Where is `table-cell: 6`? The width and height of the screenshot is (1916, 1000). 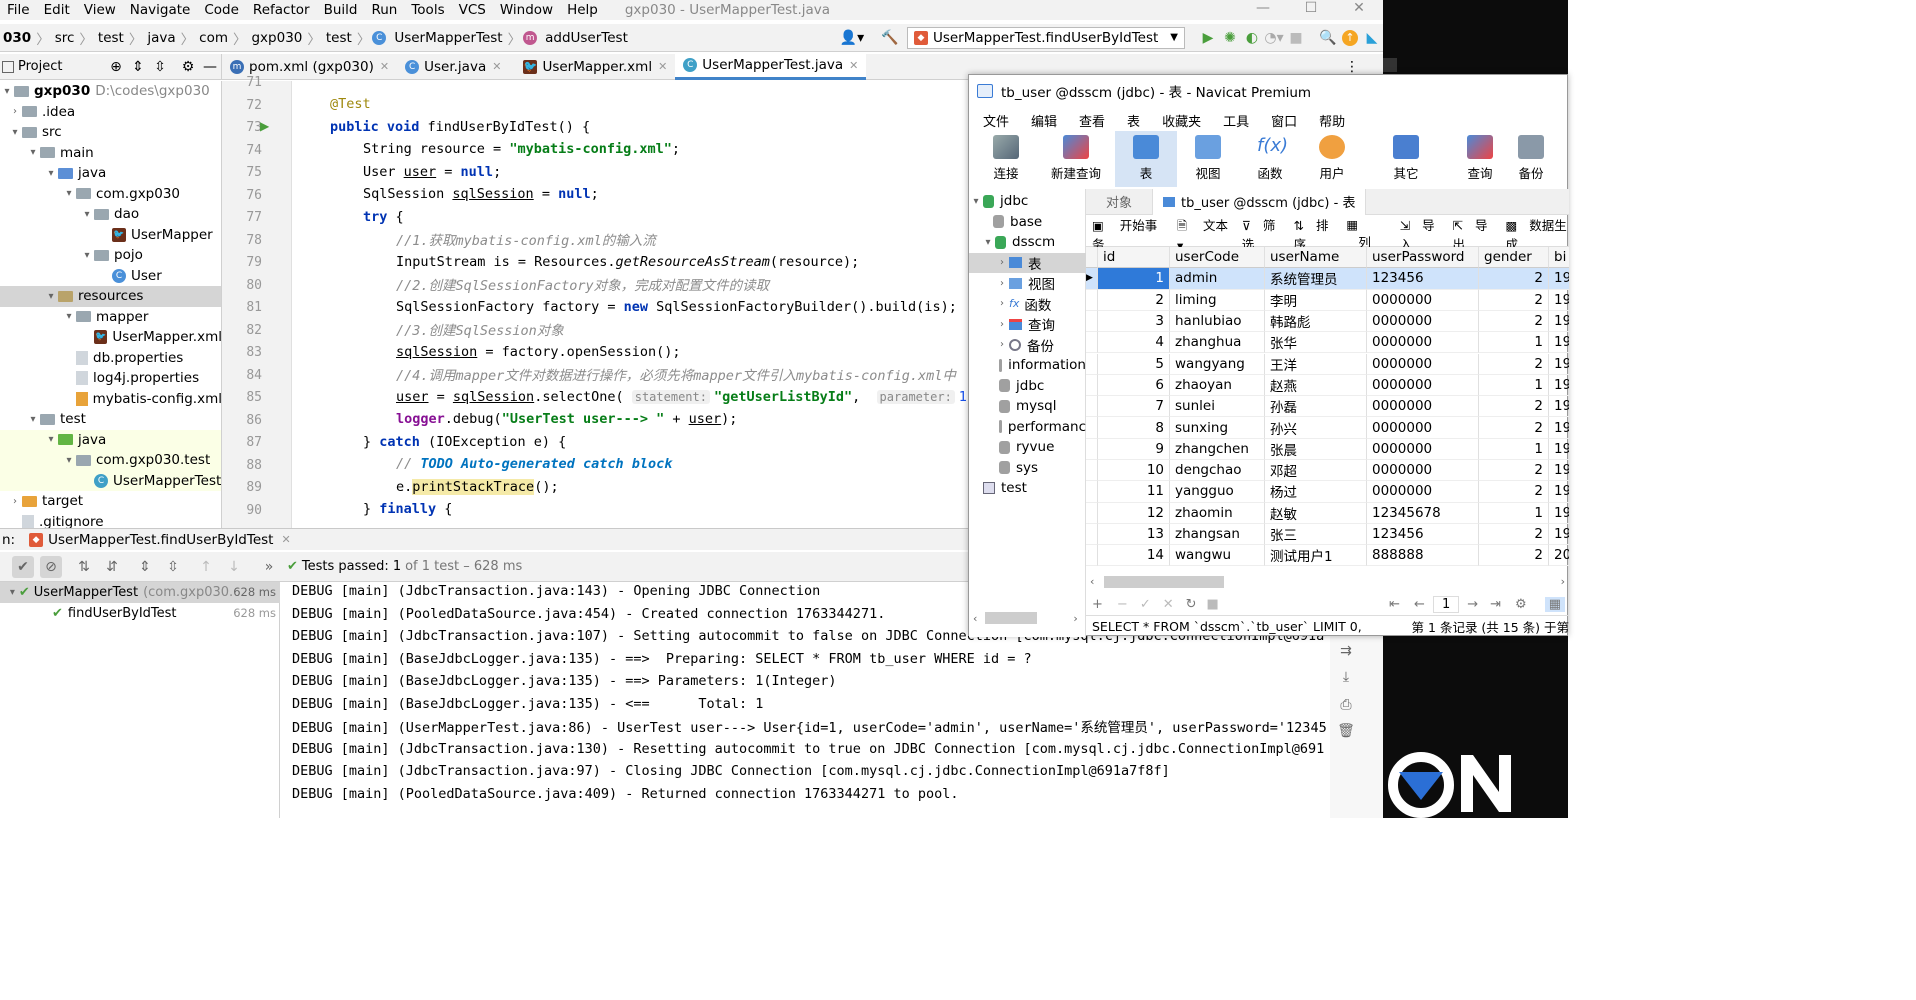
table-cell: 6 is located at coordinates (1134, 385).